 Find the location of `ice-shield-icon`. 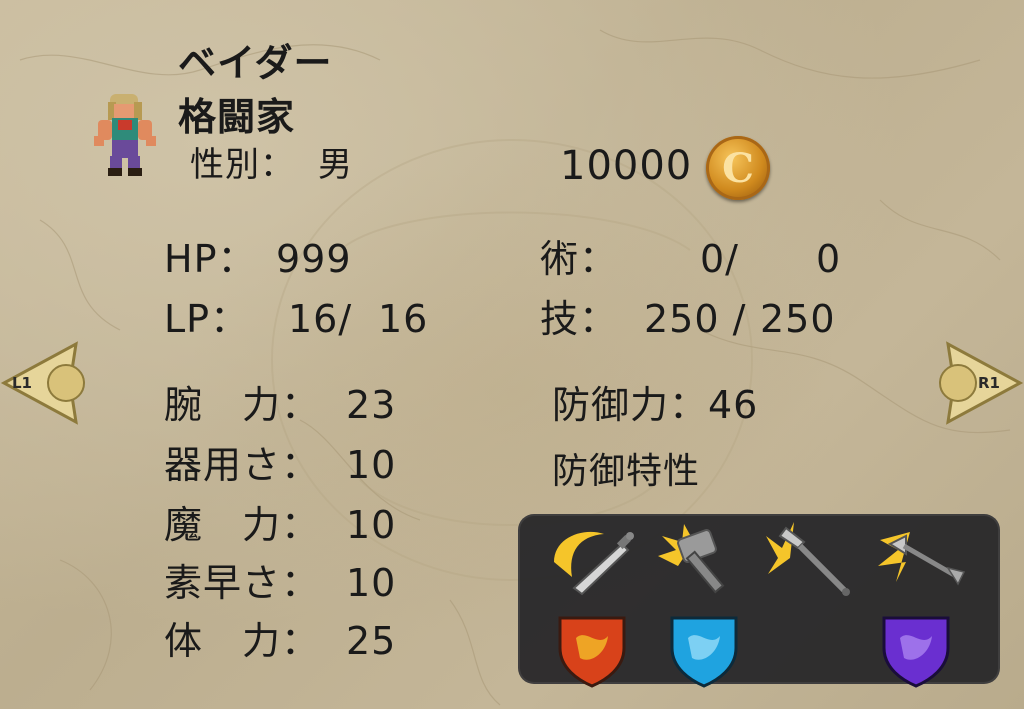

ice-shield-icon is located at coordinates (704, 652).